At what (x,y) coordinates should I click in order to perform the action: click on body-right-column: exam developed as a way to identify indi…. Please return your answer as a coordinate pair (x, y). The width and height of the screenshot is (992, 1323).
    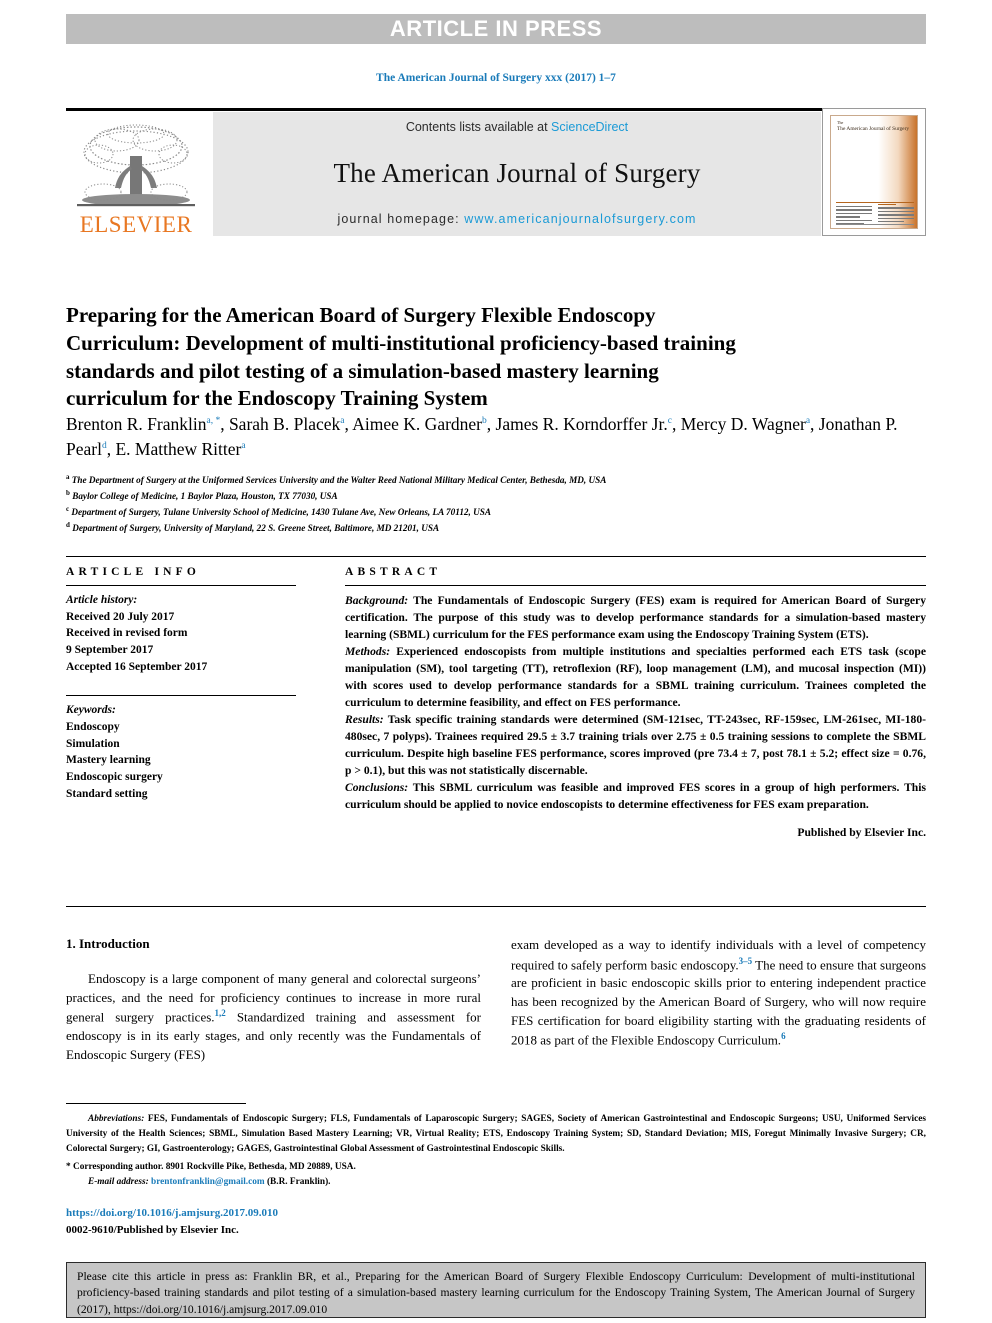
    Looking at the image, I should click on (718, 993).